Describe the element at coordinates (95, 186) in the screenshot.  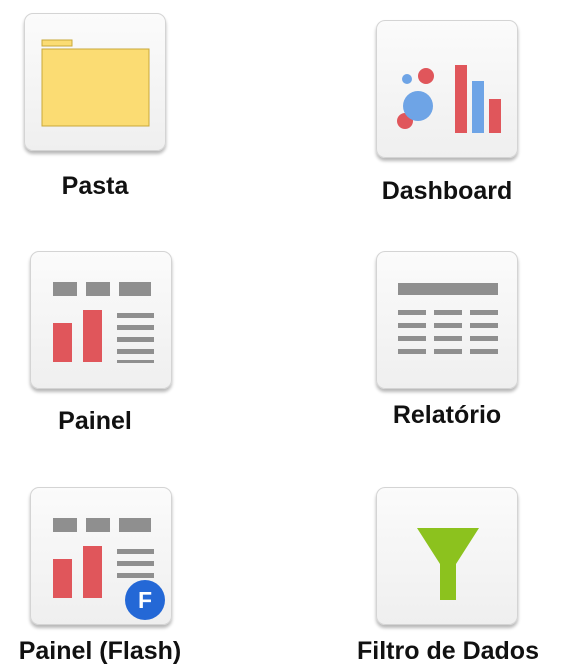
I see `folder-label: Pasta` at that location.